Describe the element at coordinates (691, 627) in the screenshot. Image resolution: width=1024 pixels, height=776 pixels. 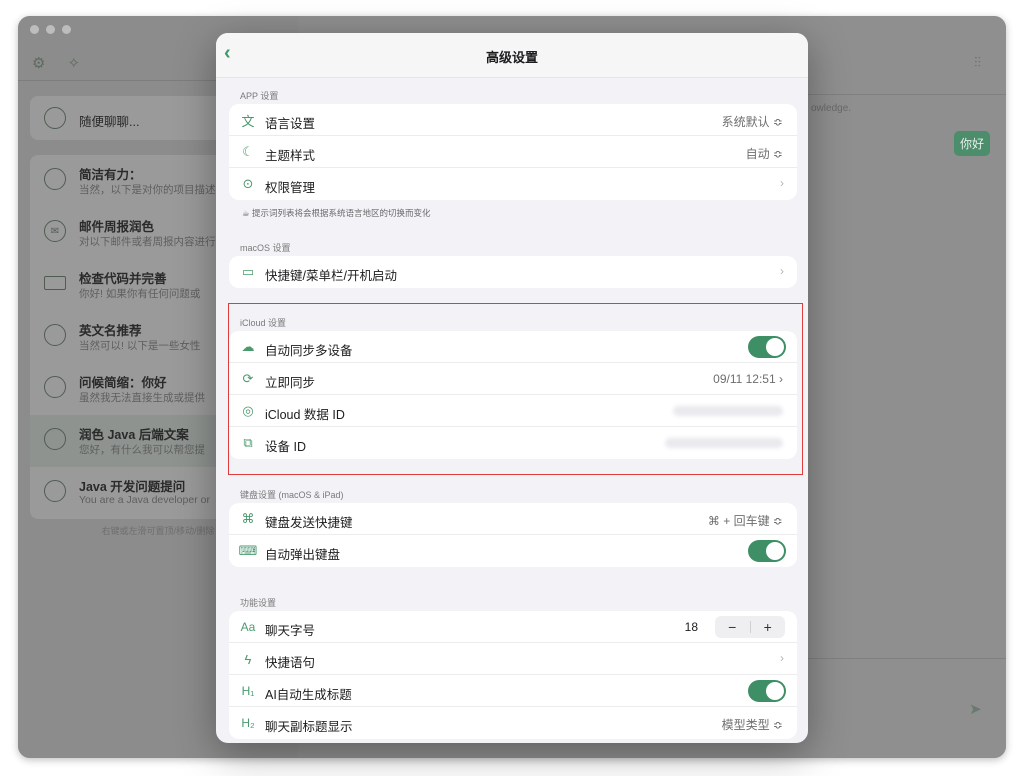
I see `font-size-value: 18` at that location.